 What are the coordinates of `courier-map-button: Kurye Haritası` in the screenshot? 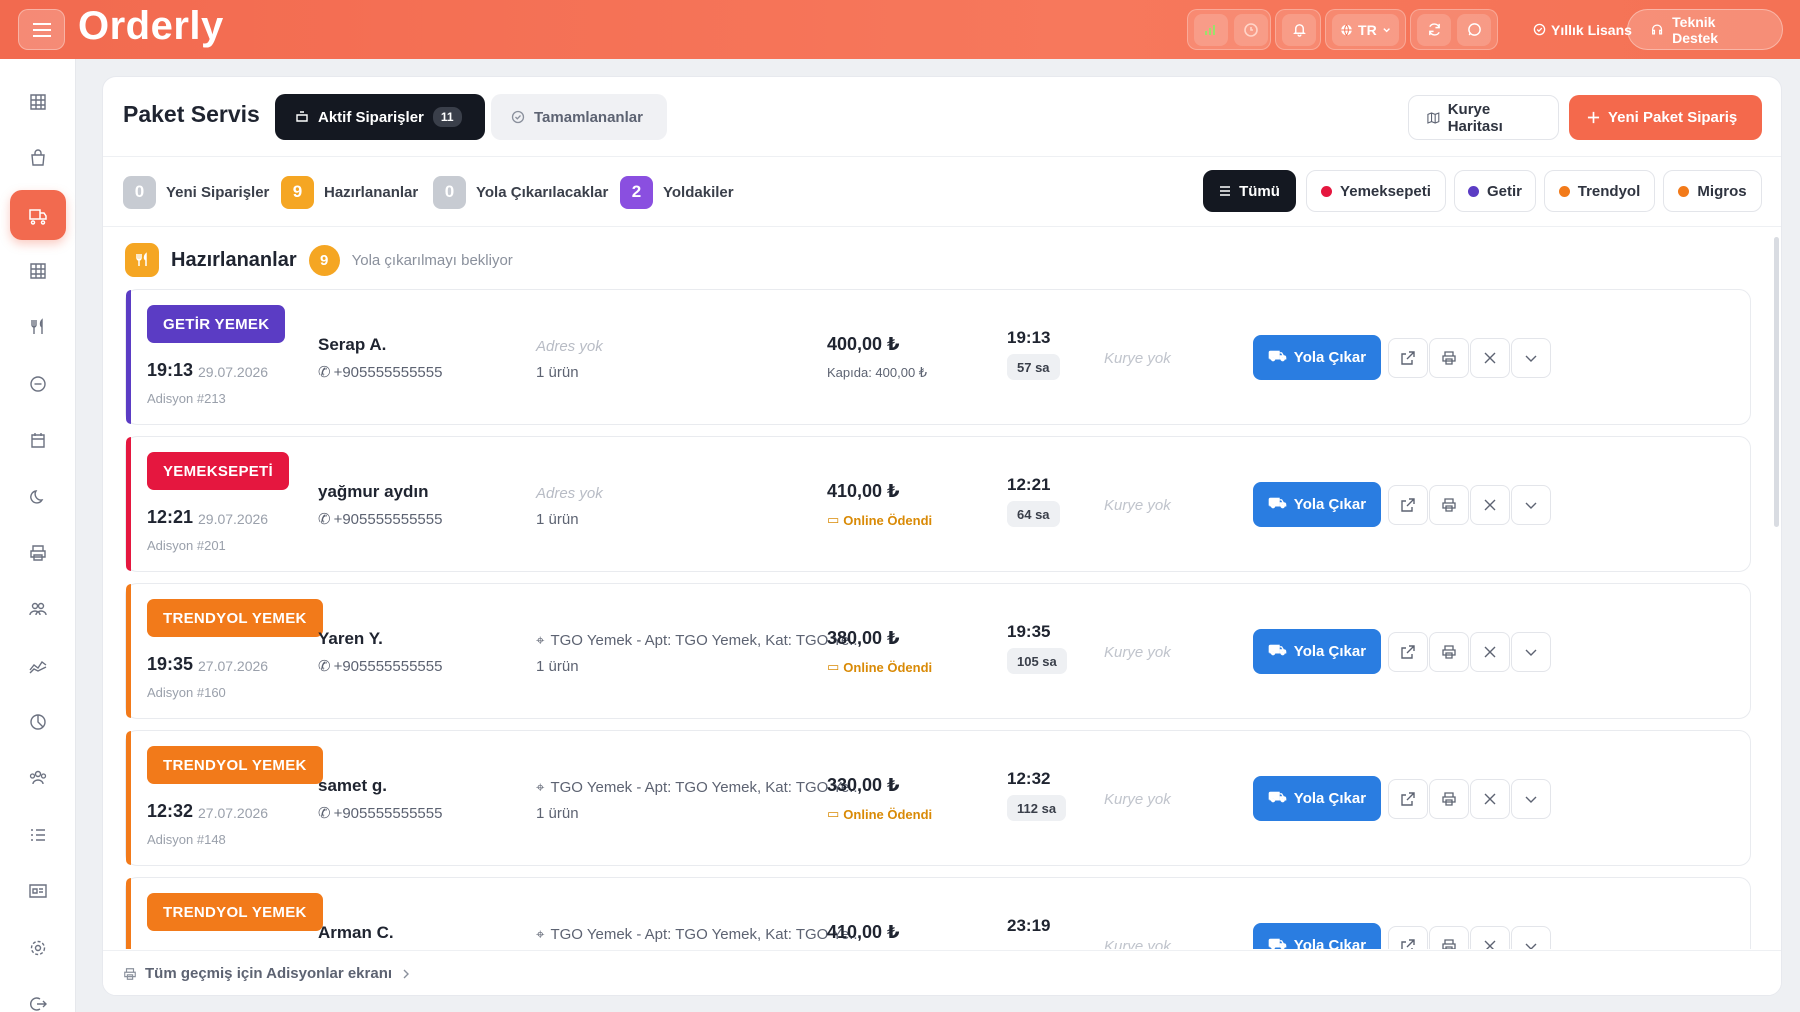 It's located at (1483, 117).